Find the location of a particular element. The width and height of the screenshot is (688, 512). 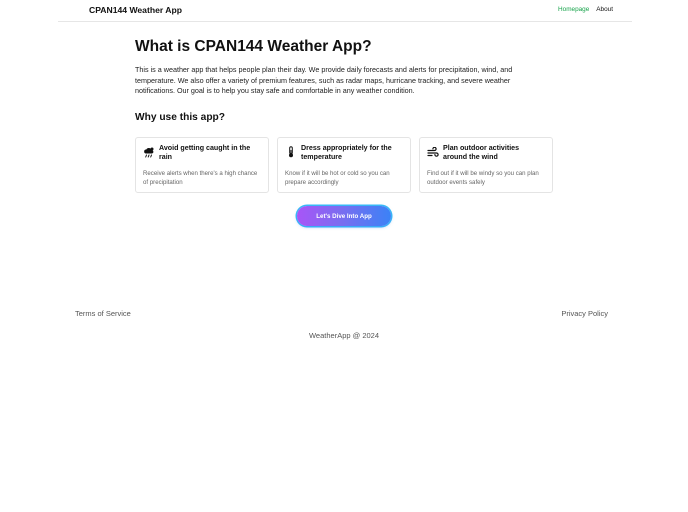

nav-link-about: About is located at coordinates (604, 9).